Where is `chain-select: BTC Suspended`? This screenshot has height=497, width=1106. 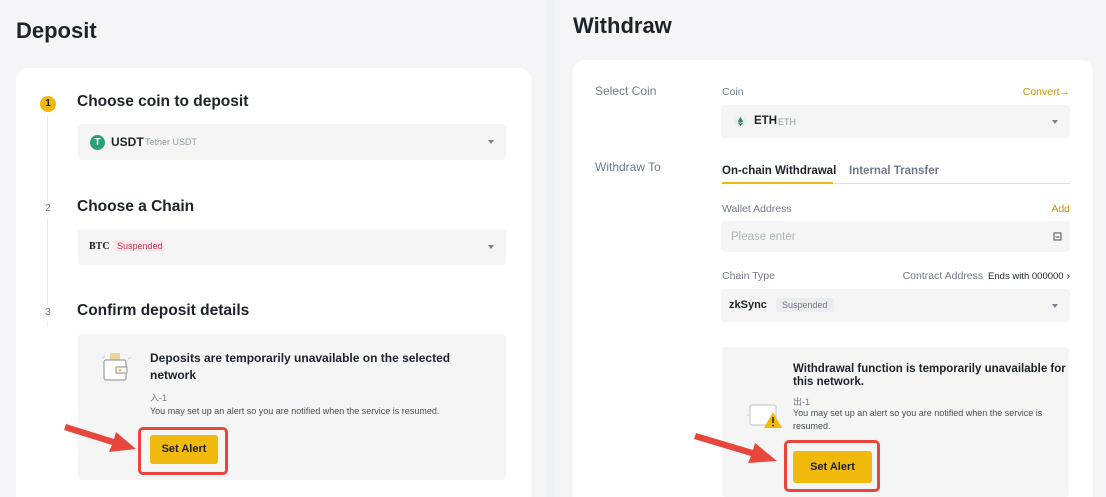 chain-select: BTC Suspended is located at coordinates (292, 247).